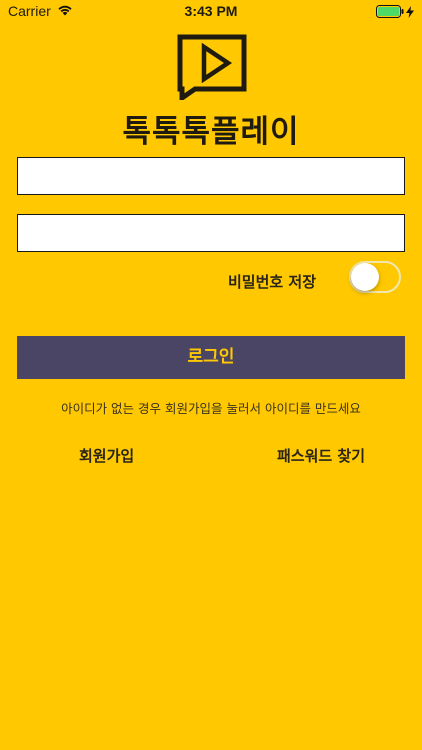 This screenshot has width=422, height=750. Describe the element at coordinates (106, 455) in the screenshot. I see `signup-link: 회원가입` at that location.